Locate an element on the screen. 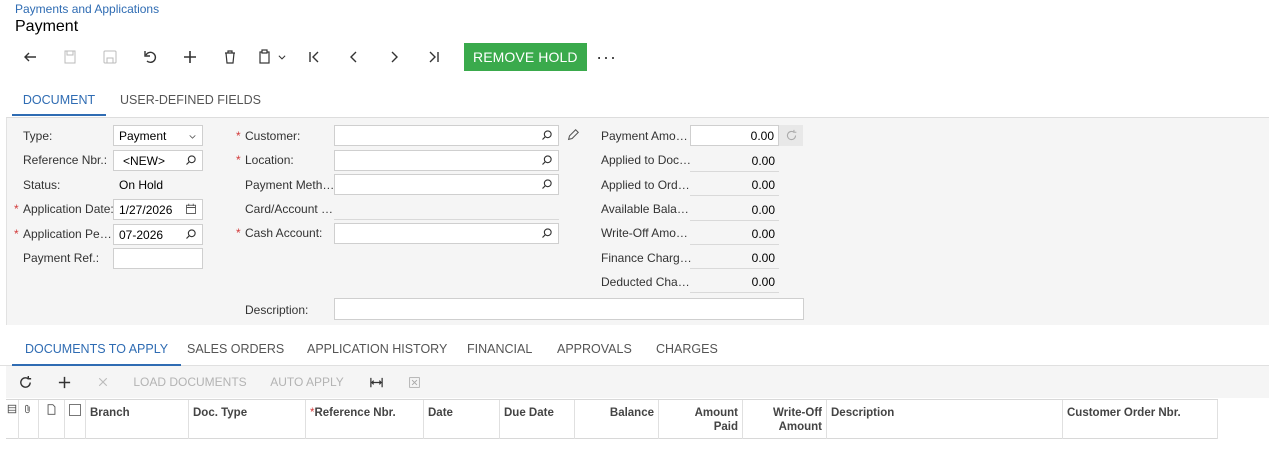 This screenshot has width=1269, height=469. delete-row-icon is located at coordinates (103, 382).